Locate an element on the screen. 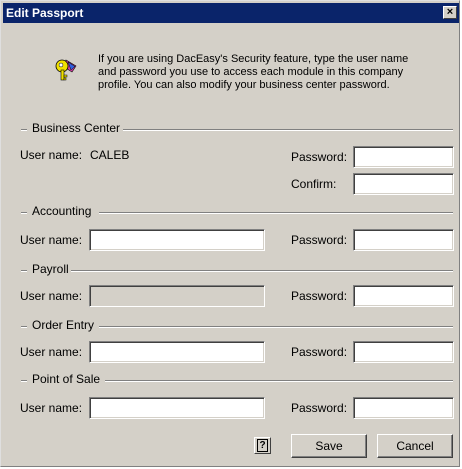 This screenshot has height=469, width=462. cancel-button: Cancel is located at coordinates (415, 446).